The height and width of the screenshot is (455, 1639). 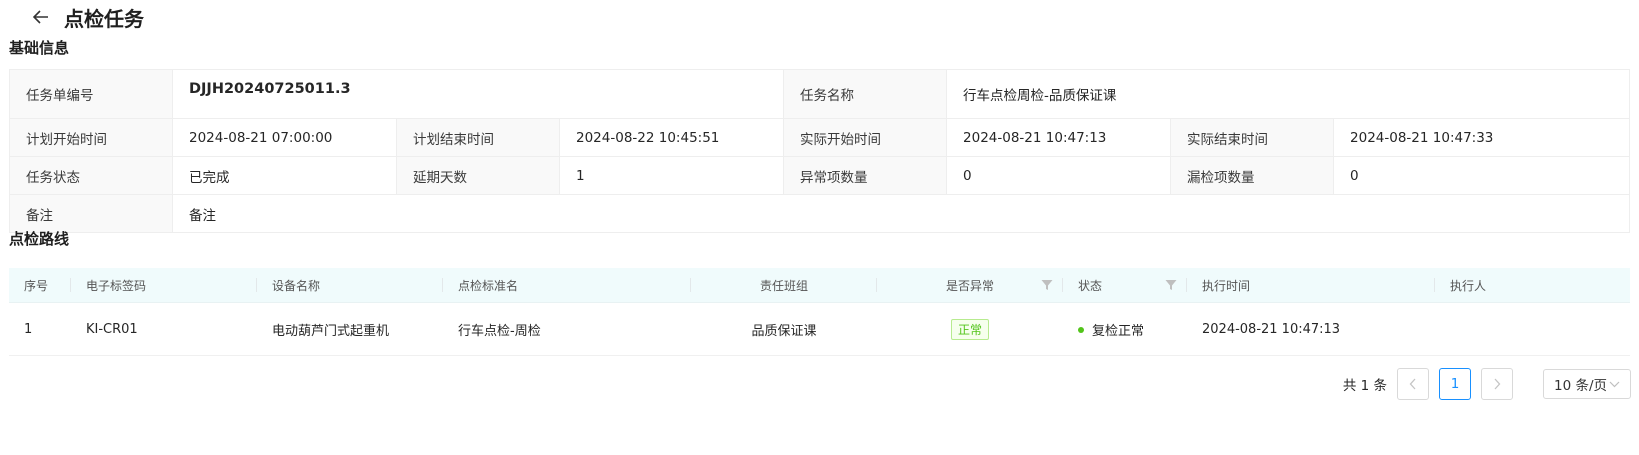 I want to click on row-executor, so click(x=1532, y=329).